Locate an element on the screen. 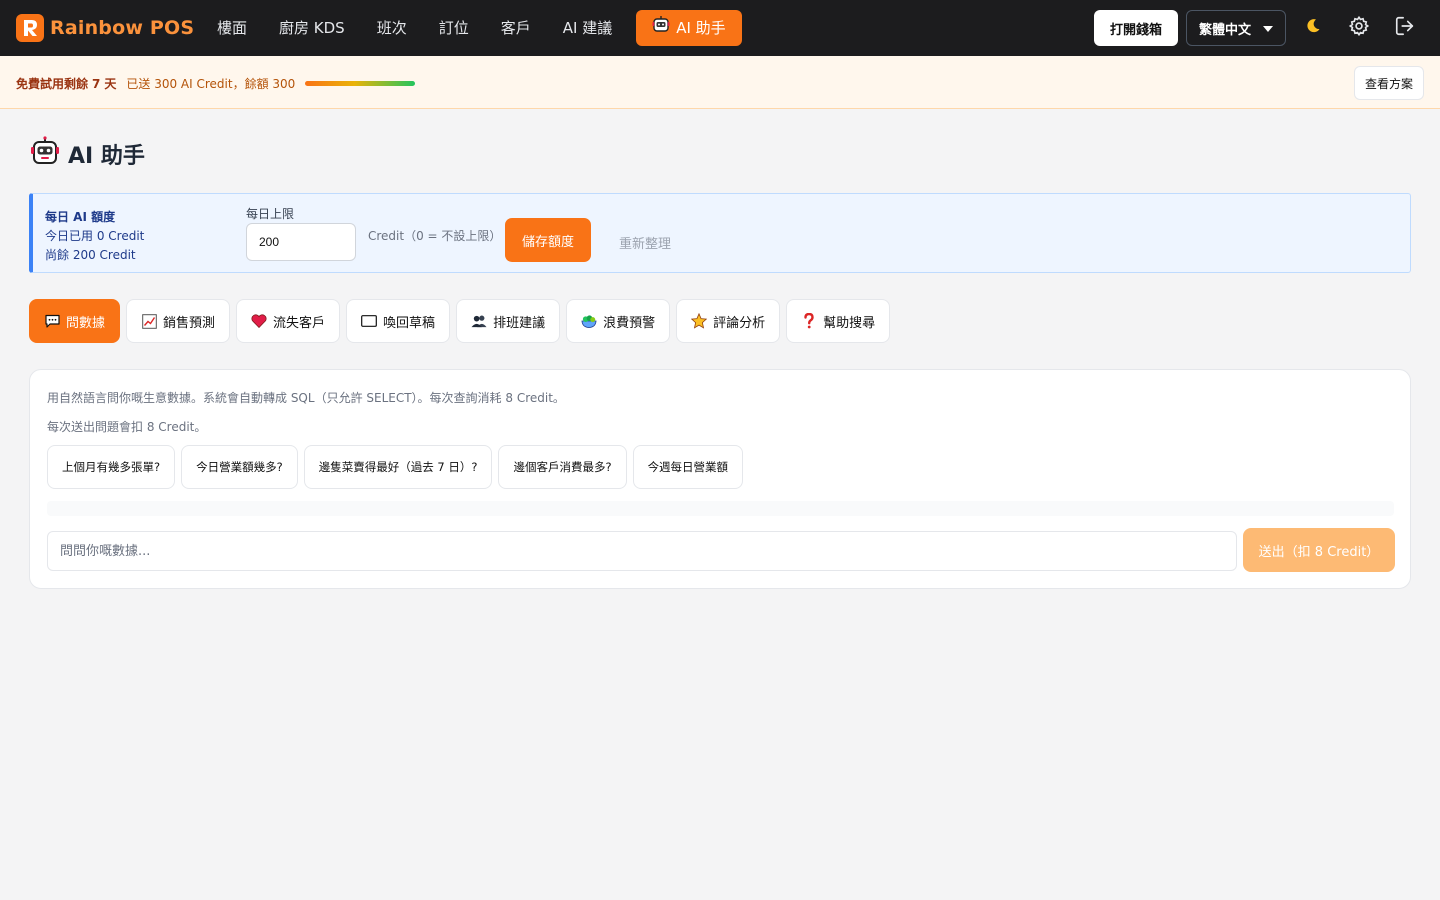 This screenshot has width=1440, height=900. tab-help-search: 幫助搜尋 is located at coordinates (838, 321).